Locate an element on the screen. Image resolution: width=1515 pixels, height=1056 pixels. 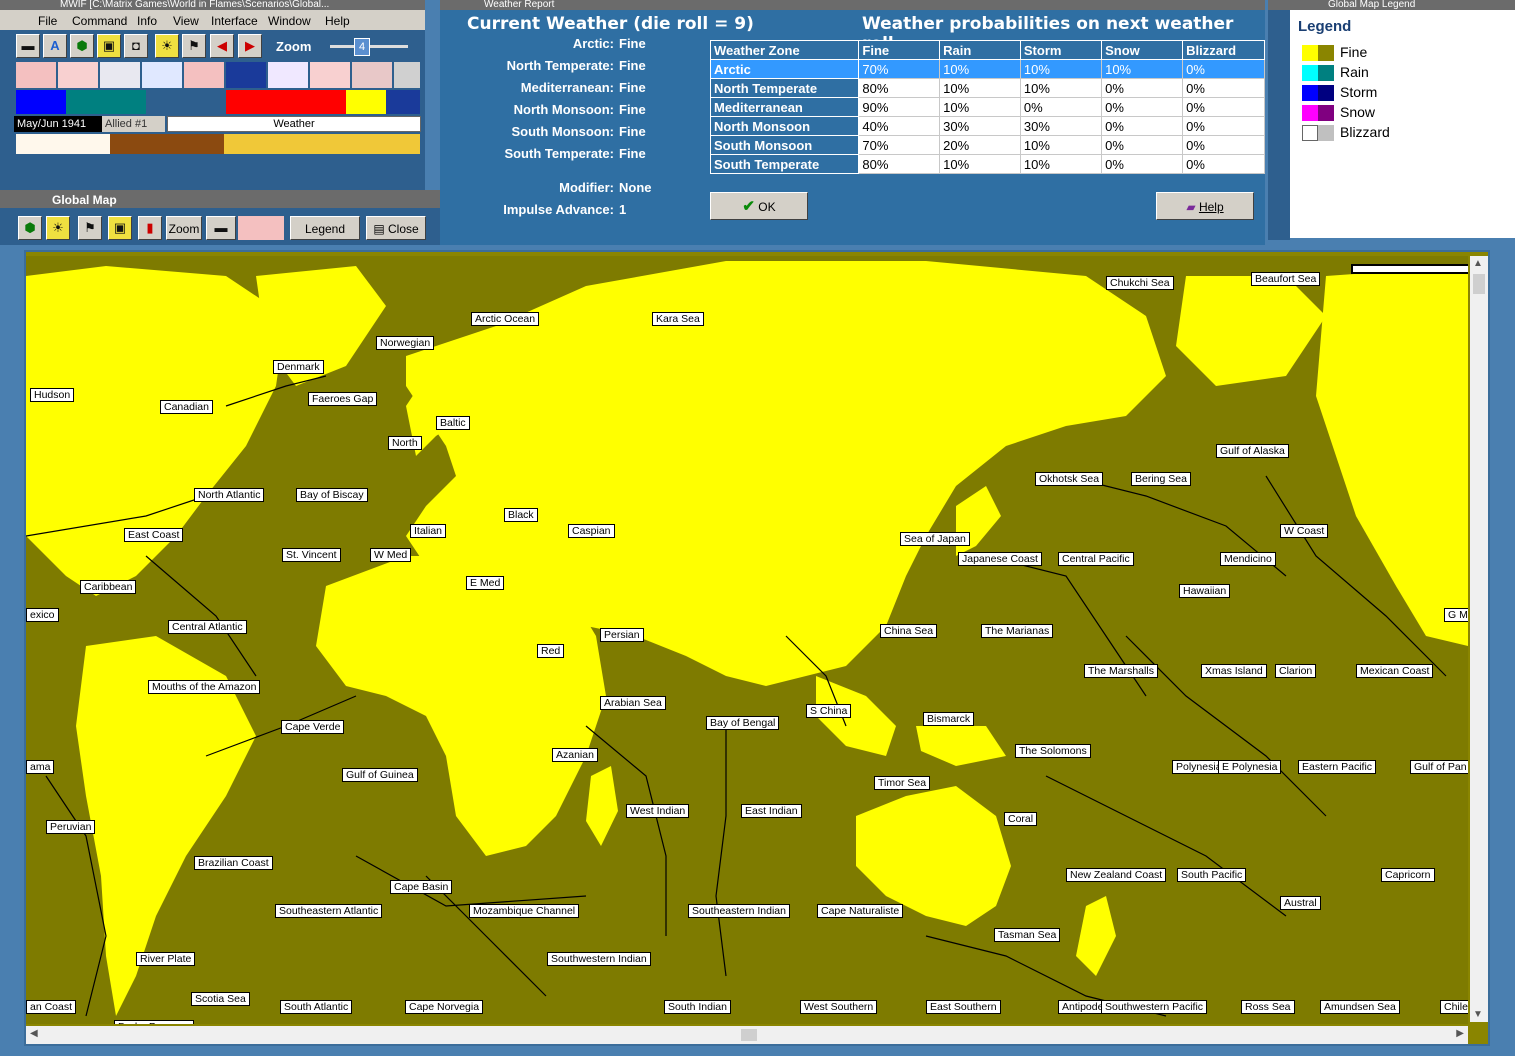
sea-zone-label: Hudson is located at coordinates (52, 395).